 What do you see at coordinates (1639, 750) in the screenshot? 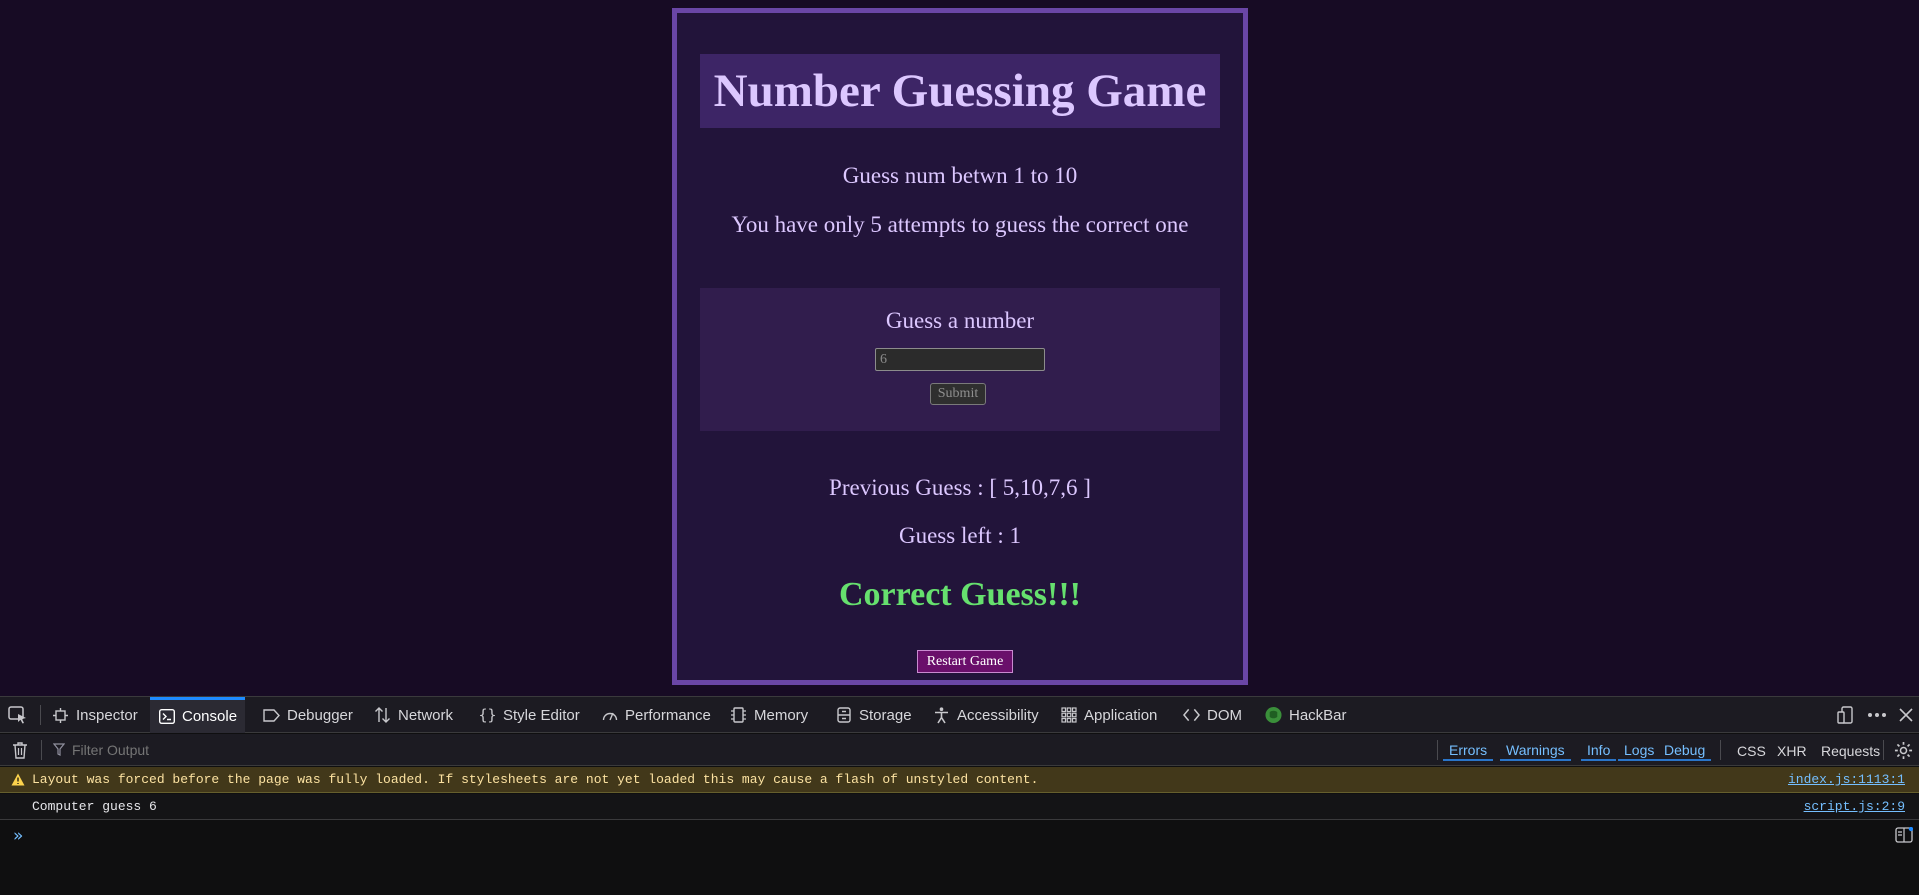
I see `filter-logs-button: Logs` at bounding box center [1639, 750].